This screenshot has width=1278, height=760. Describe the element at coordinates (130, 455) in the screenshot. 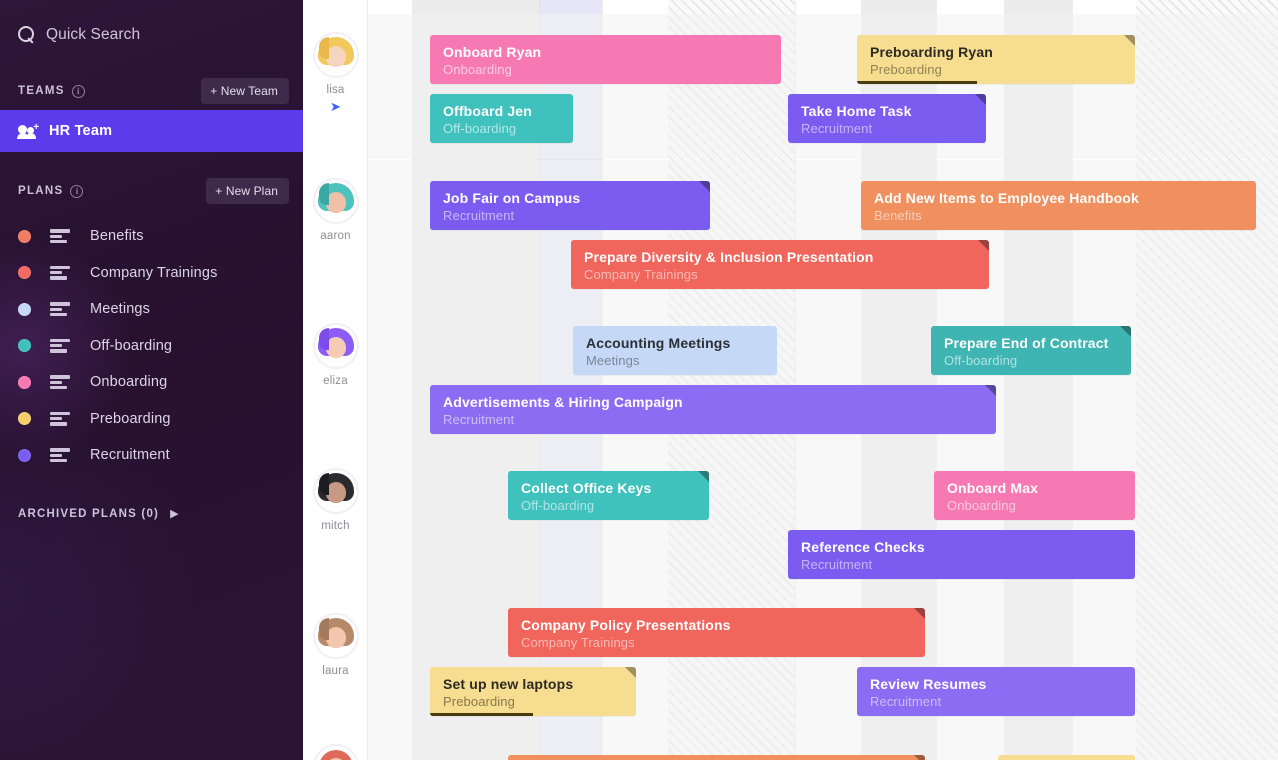

I see `plan-label: Recruitment` at that location.